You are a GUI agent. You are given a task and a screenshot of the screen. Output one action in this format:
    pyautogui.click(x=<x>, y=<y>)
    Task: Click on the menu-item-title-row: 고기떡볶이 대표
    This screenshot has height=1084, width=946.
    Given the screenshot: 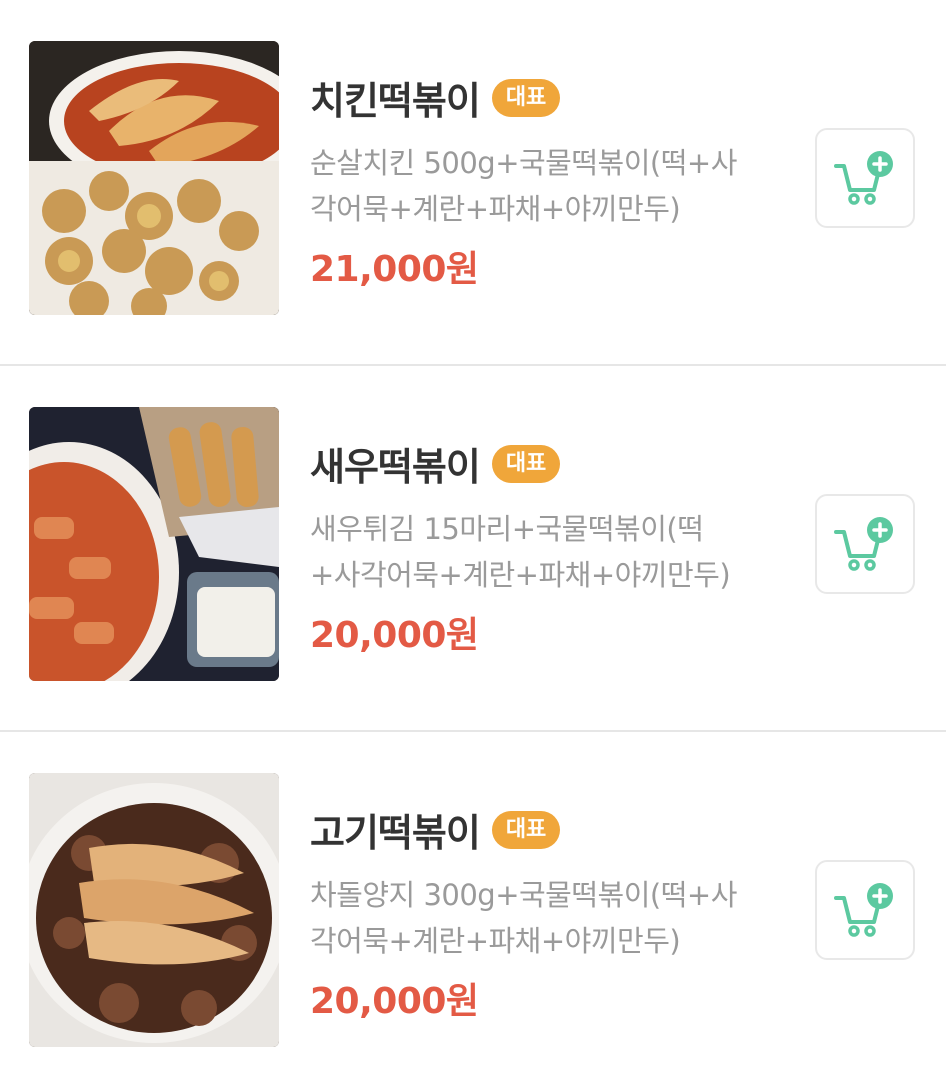 What is the action you would take?
    pyautogui.click(x=435, y=829)
    